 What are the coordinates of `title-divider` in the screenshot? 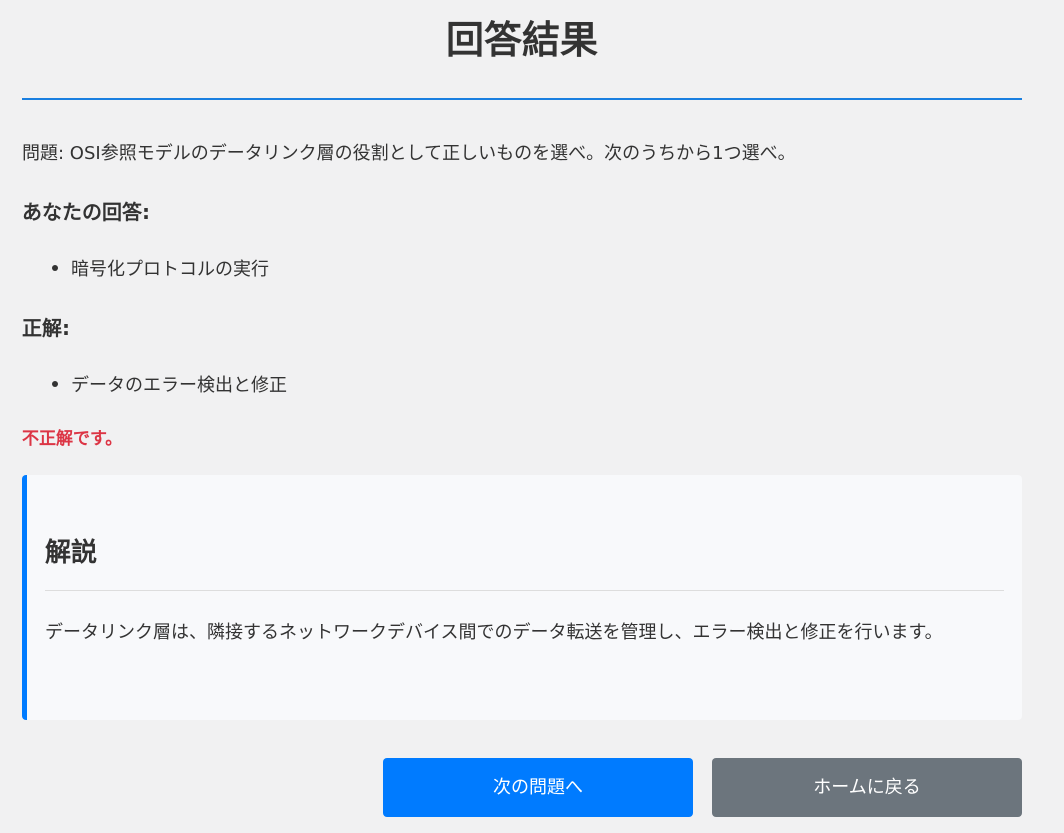 It's located at (522, 99).